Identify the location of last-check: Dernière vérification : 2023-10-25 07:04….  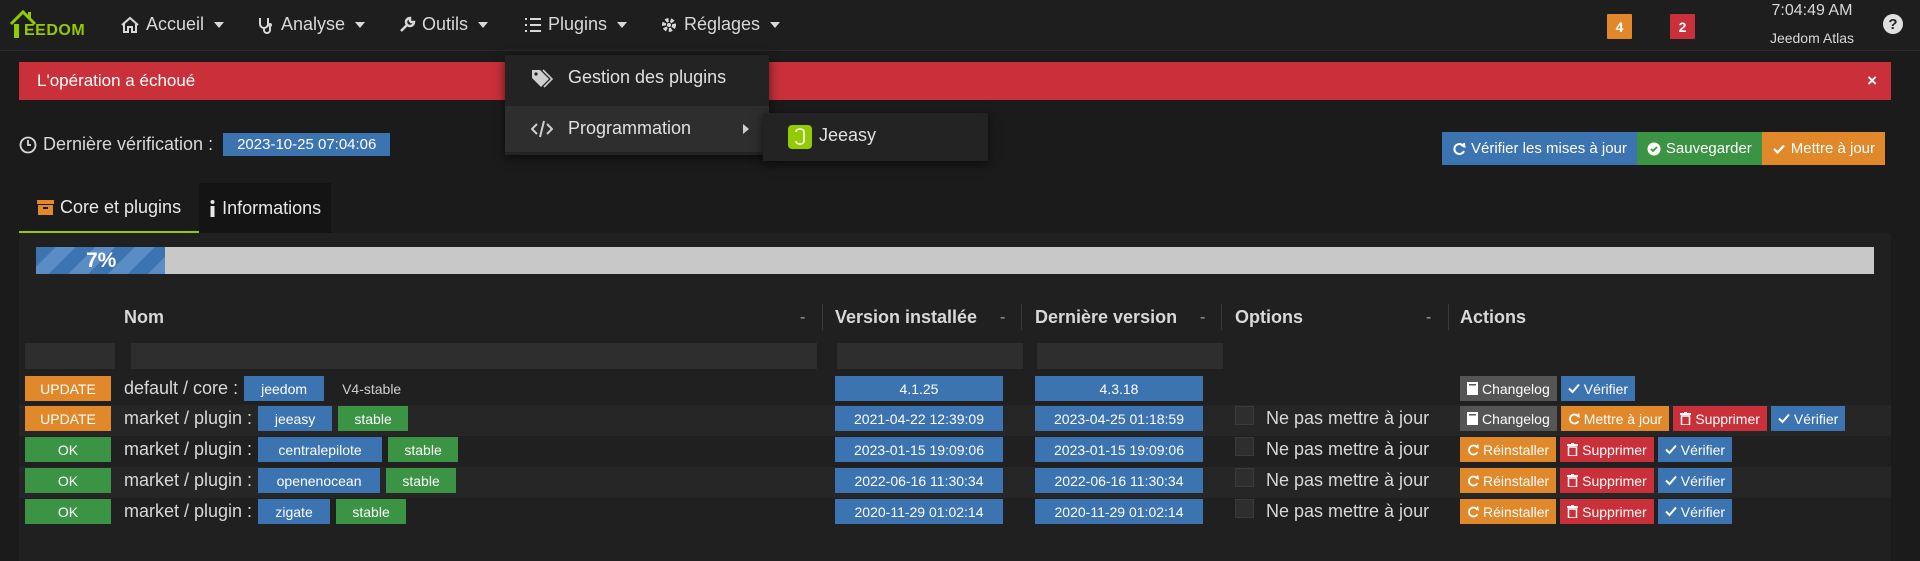
(205, 144).